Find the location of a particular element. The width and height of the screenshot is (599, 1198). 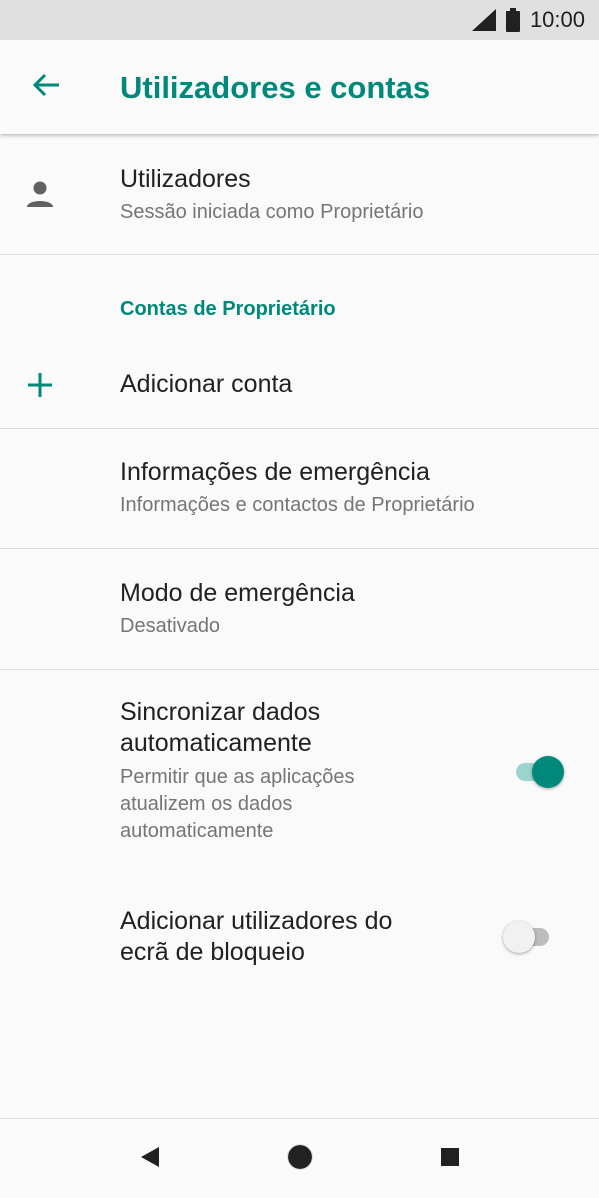

lockscreen-users-title-line1: Adicionar utilizadores do is located at coordinates (256, 921).